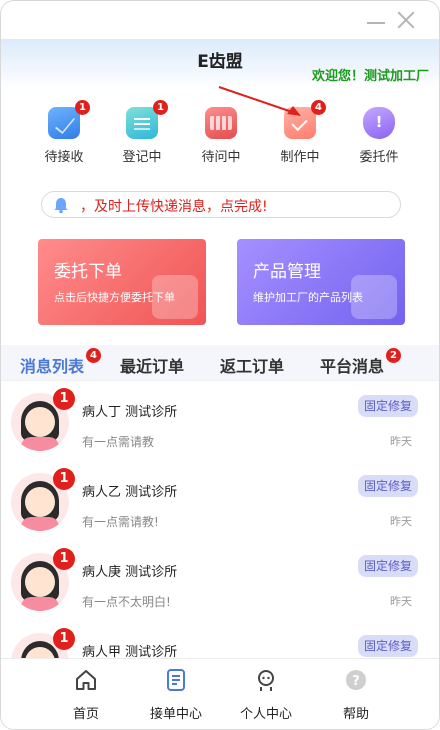 This screenshot has height=730, width=440. I want to click on tab-badge: 4, so click(94, 355).